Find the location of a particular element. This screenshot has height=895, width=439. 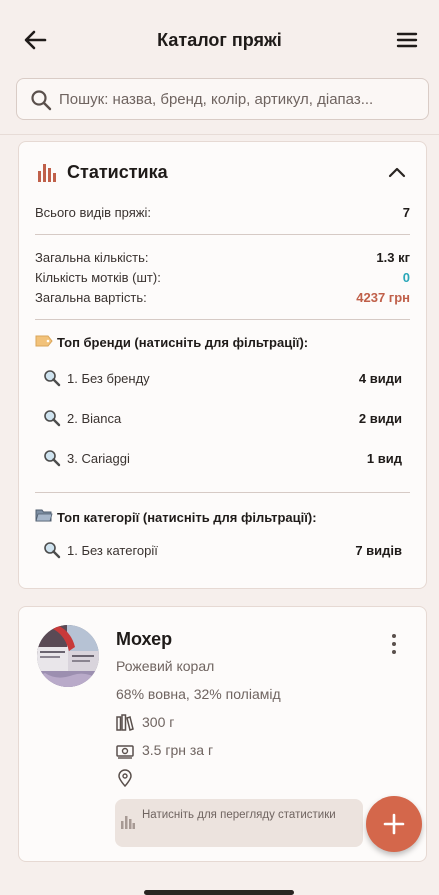

search-bar is located at coordinates (222, 99).